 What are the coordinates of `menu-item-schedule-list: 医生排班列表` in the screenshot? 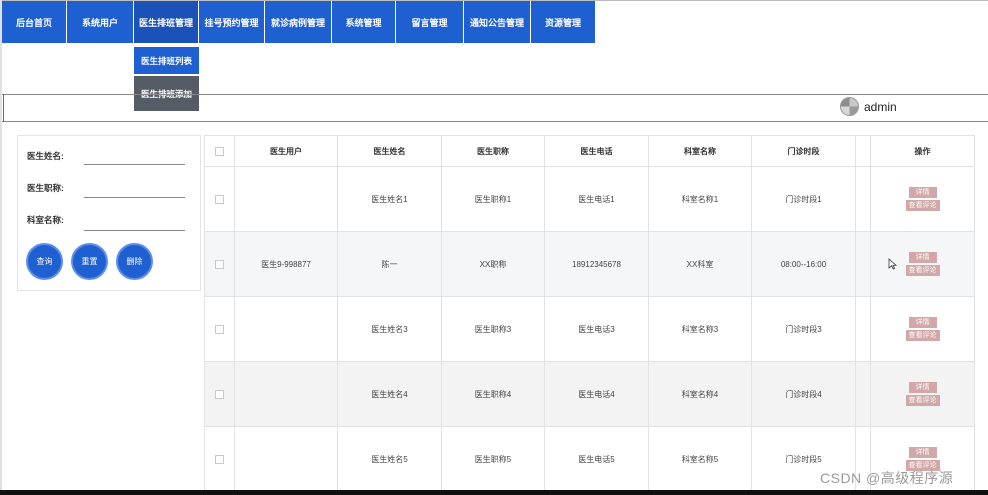 It's located at (166, 61).